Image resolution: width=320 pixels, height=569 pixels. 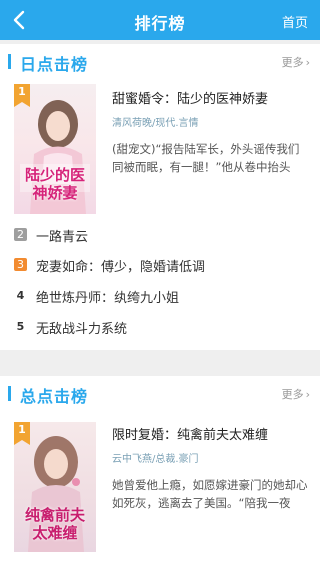 What do you see at coordinates (54, 524) in the screenshot?
I see `cover-title-text: 纯禽前夫太难缠` at bounding box center [54, 524].